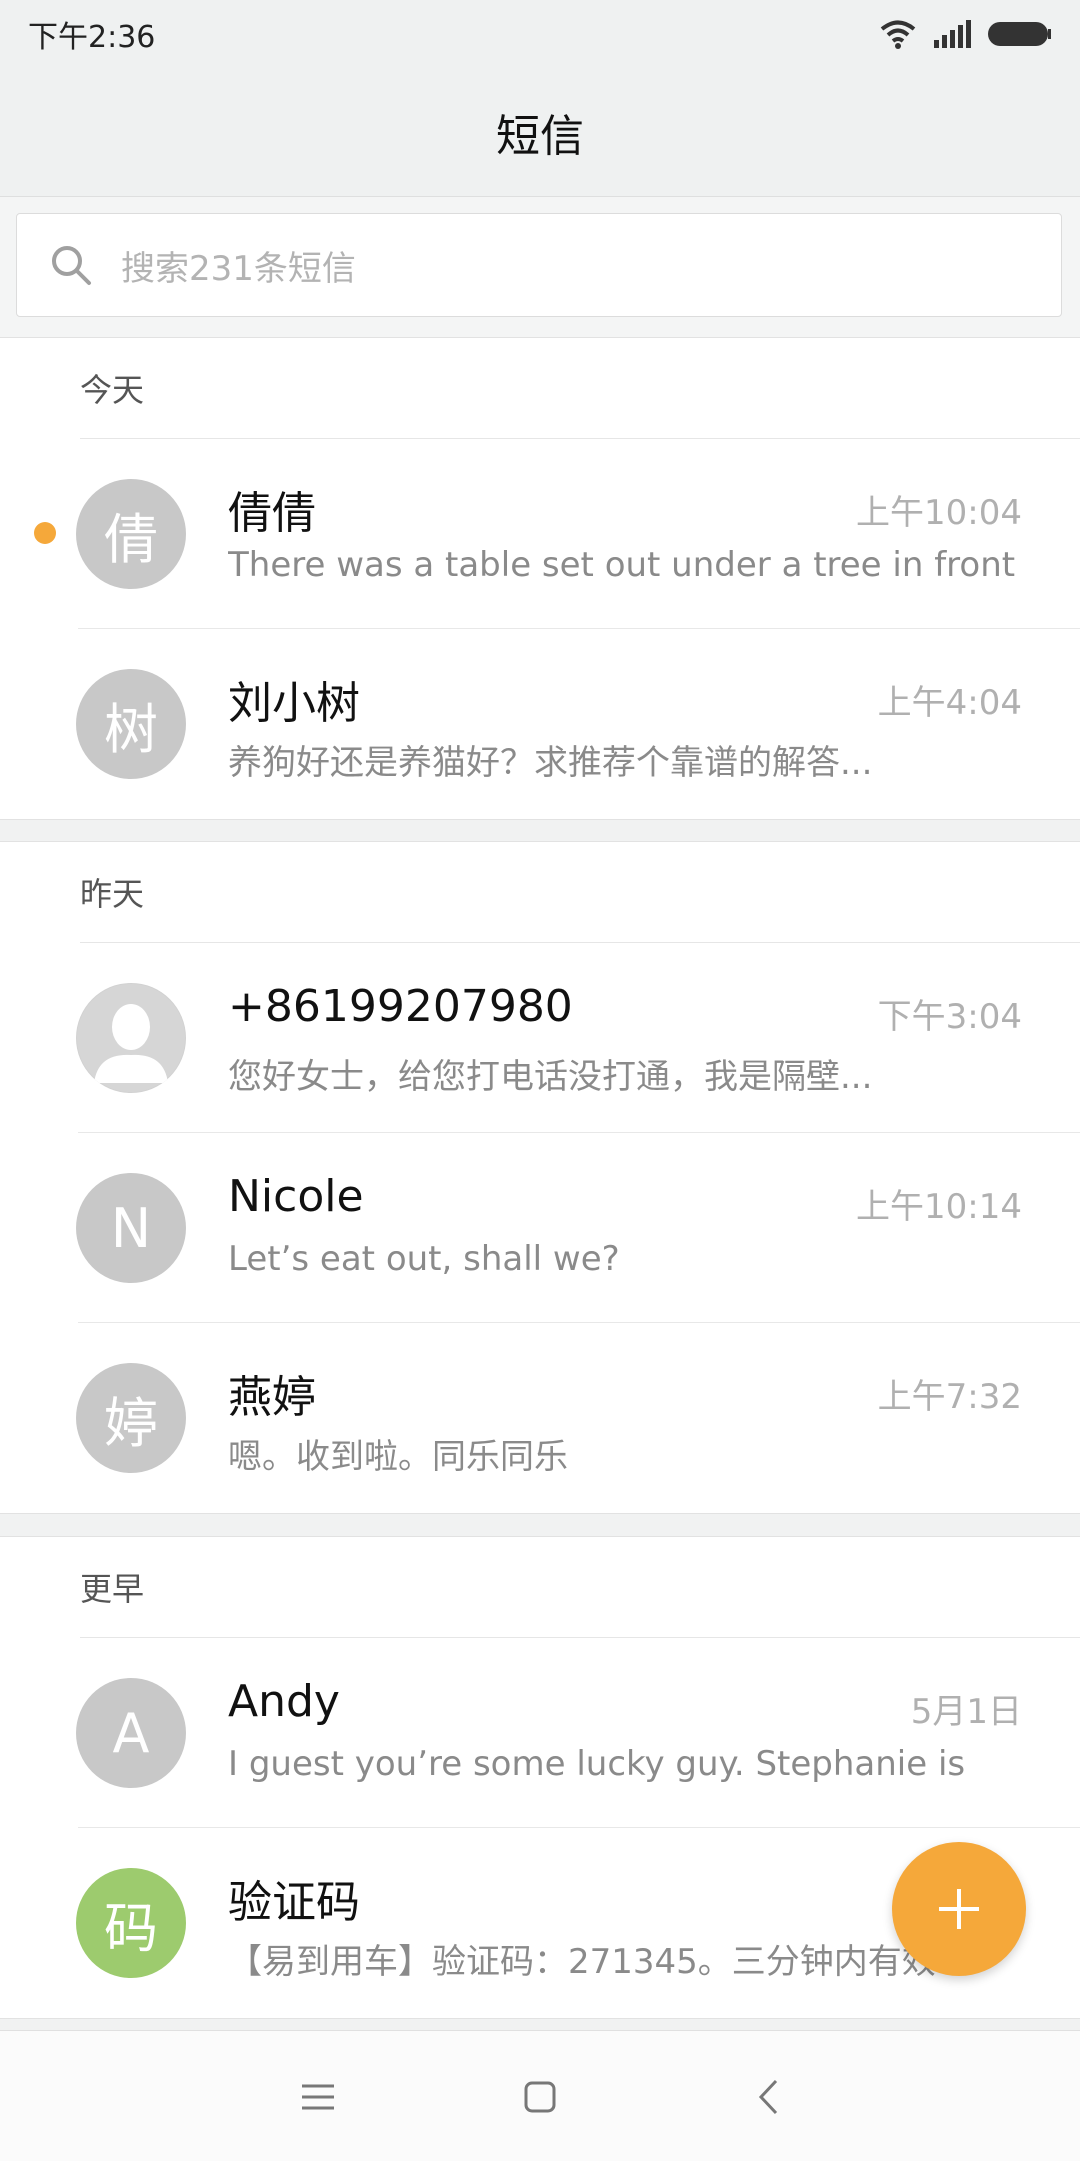  I want to click on section-header: 更早, so click(580, 1587).